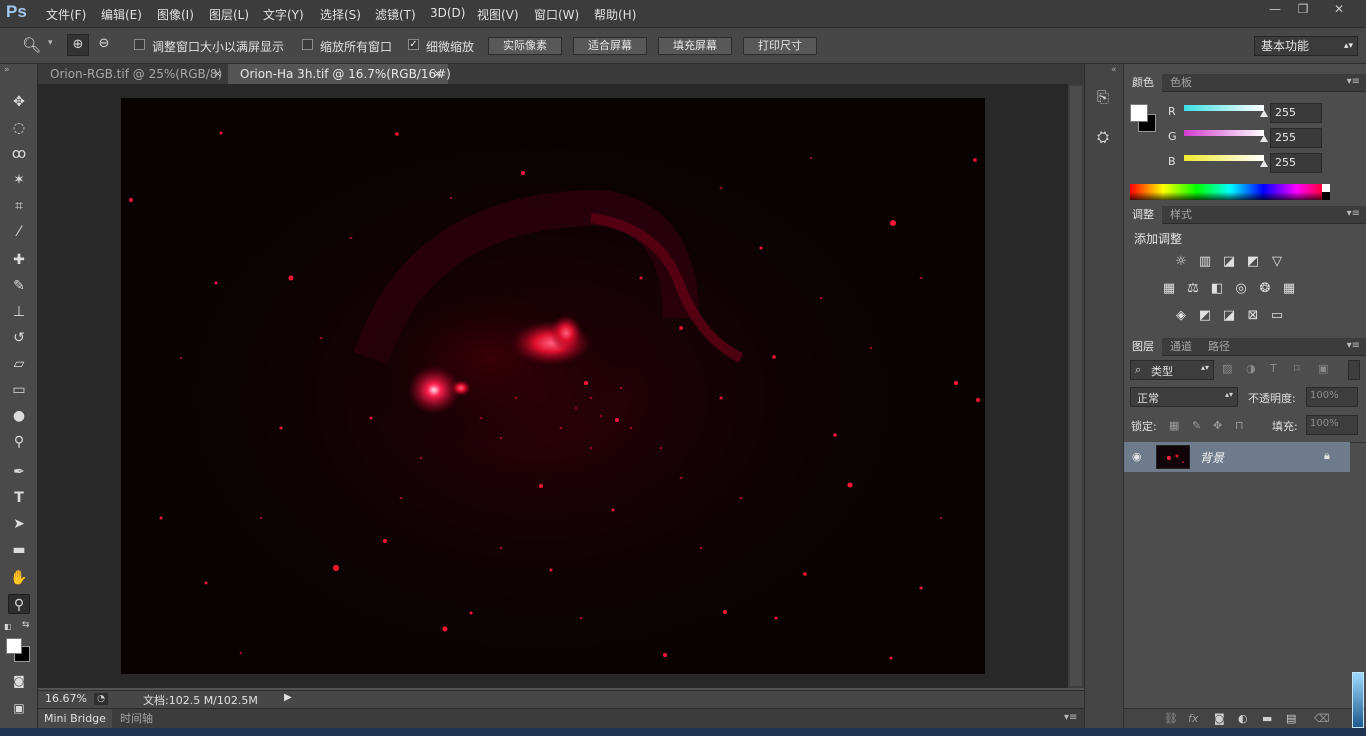 The width and height of the screenshot is (1366, 736). What do you see at coordinates (19, 180) in the screenshot?
I see `magic-wand-icon: ✶` at bounding box center [19, 180].